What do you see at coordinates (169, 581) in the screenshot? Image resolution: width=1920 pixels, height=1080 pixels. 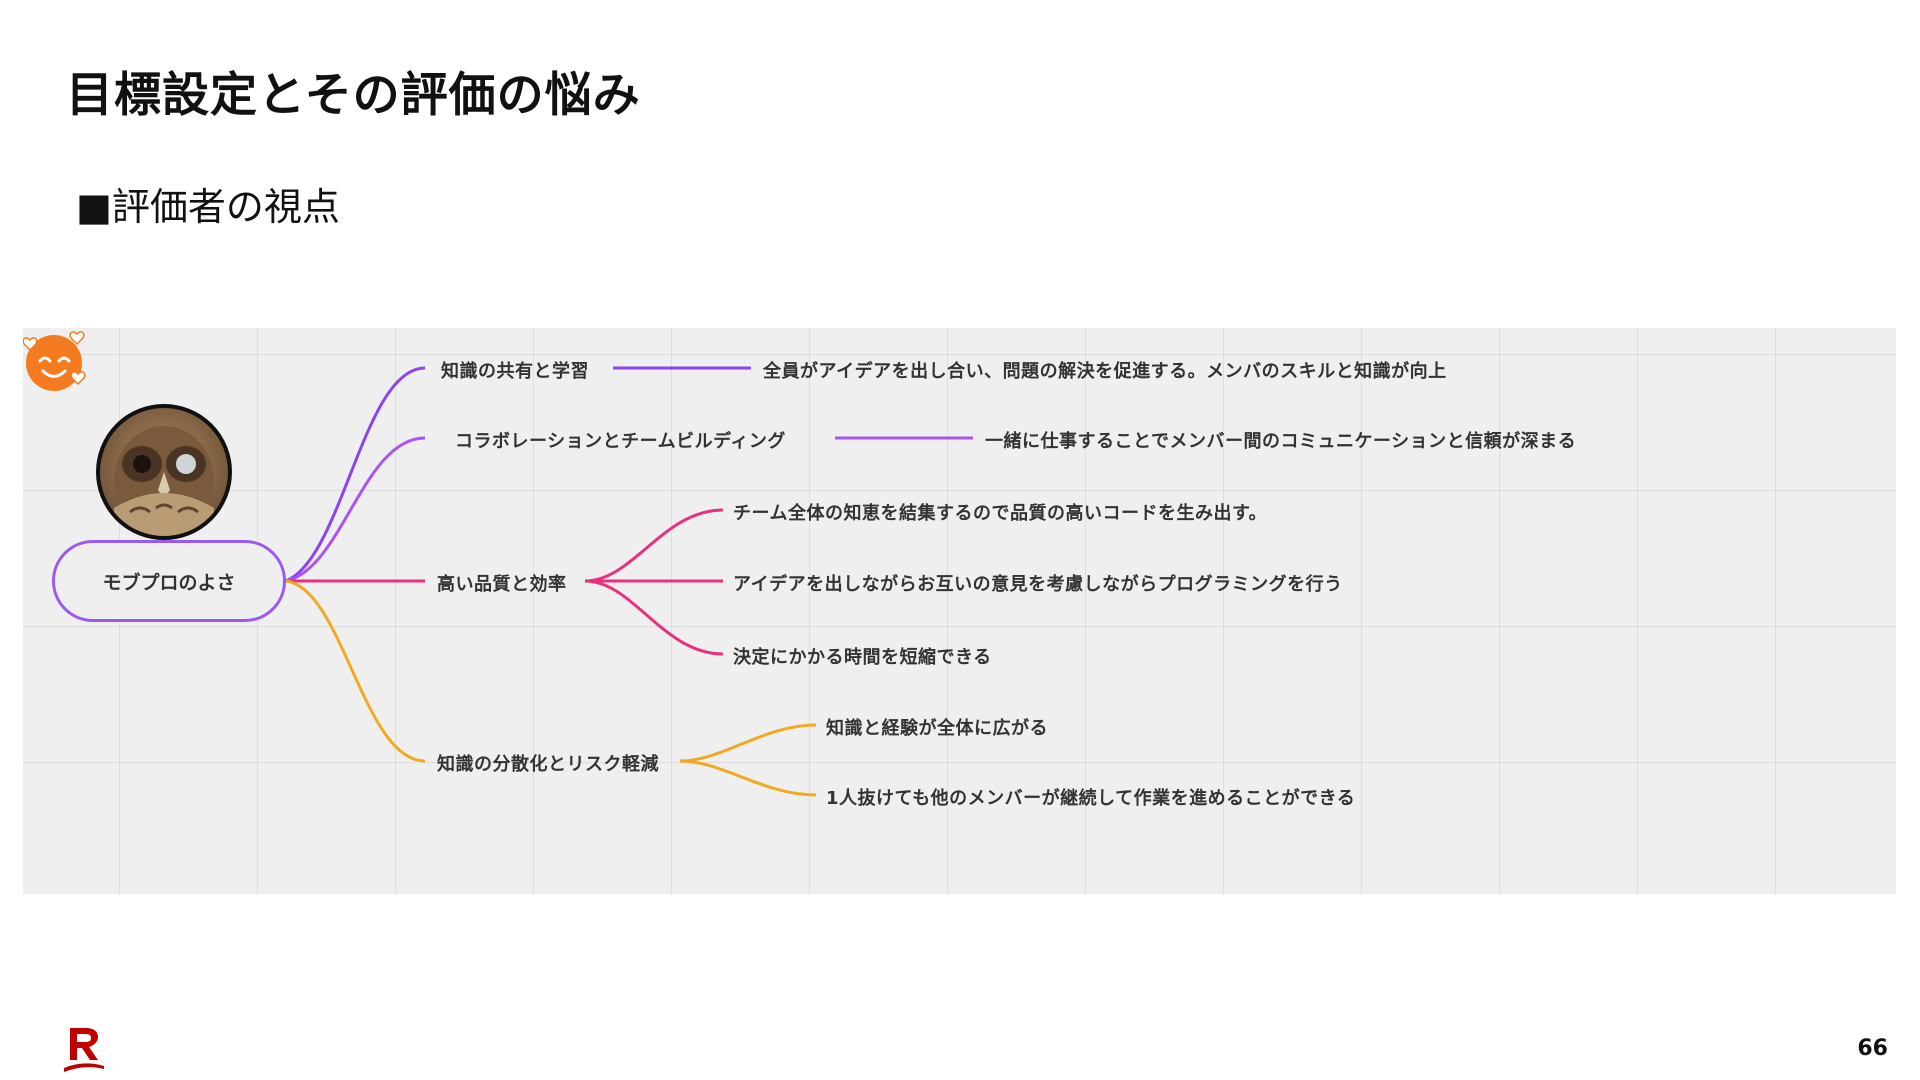 I see `mindmap-root-node: モブプロのよさ` at bounding box center [169, 581].